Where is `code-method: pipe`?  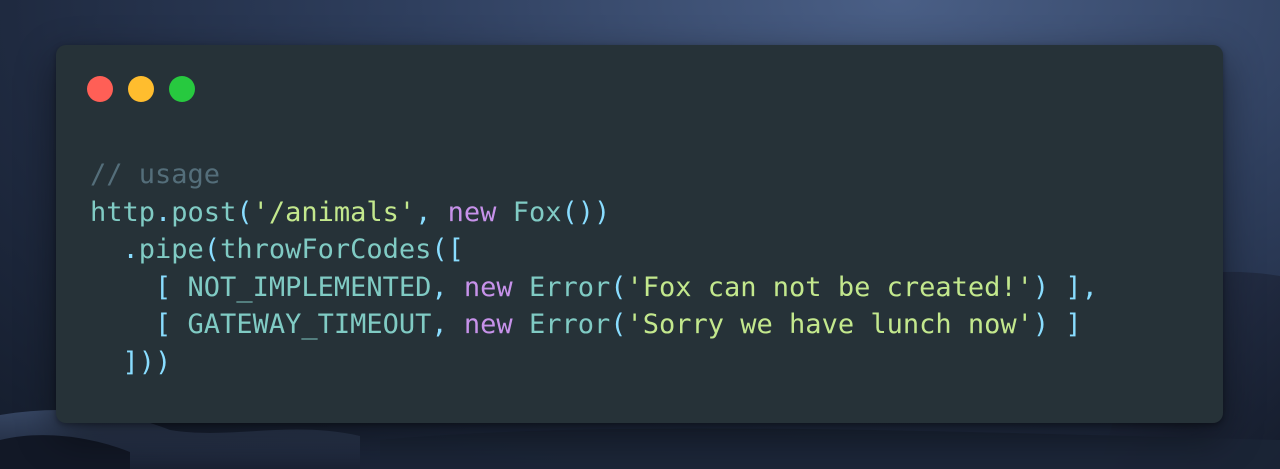
code-method: pipe is located at coordinates (171, 249).